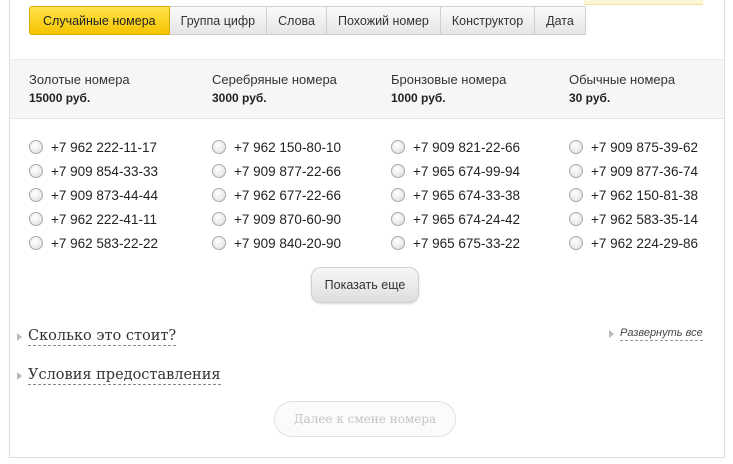 The width and height of the screenshot is (733, 464). What do you see at coordinates (466, 243) in the screenshot?
I see `phone-number: +7 965 675-33-22` at bounding box center [466, 243].